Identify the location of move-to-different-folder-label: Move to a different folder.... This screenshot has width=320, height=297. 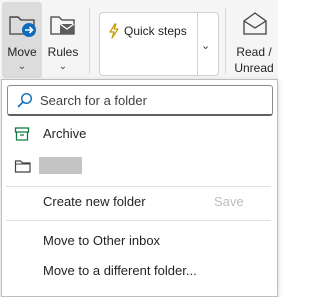
(120, 270).